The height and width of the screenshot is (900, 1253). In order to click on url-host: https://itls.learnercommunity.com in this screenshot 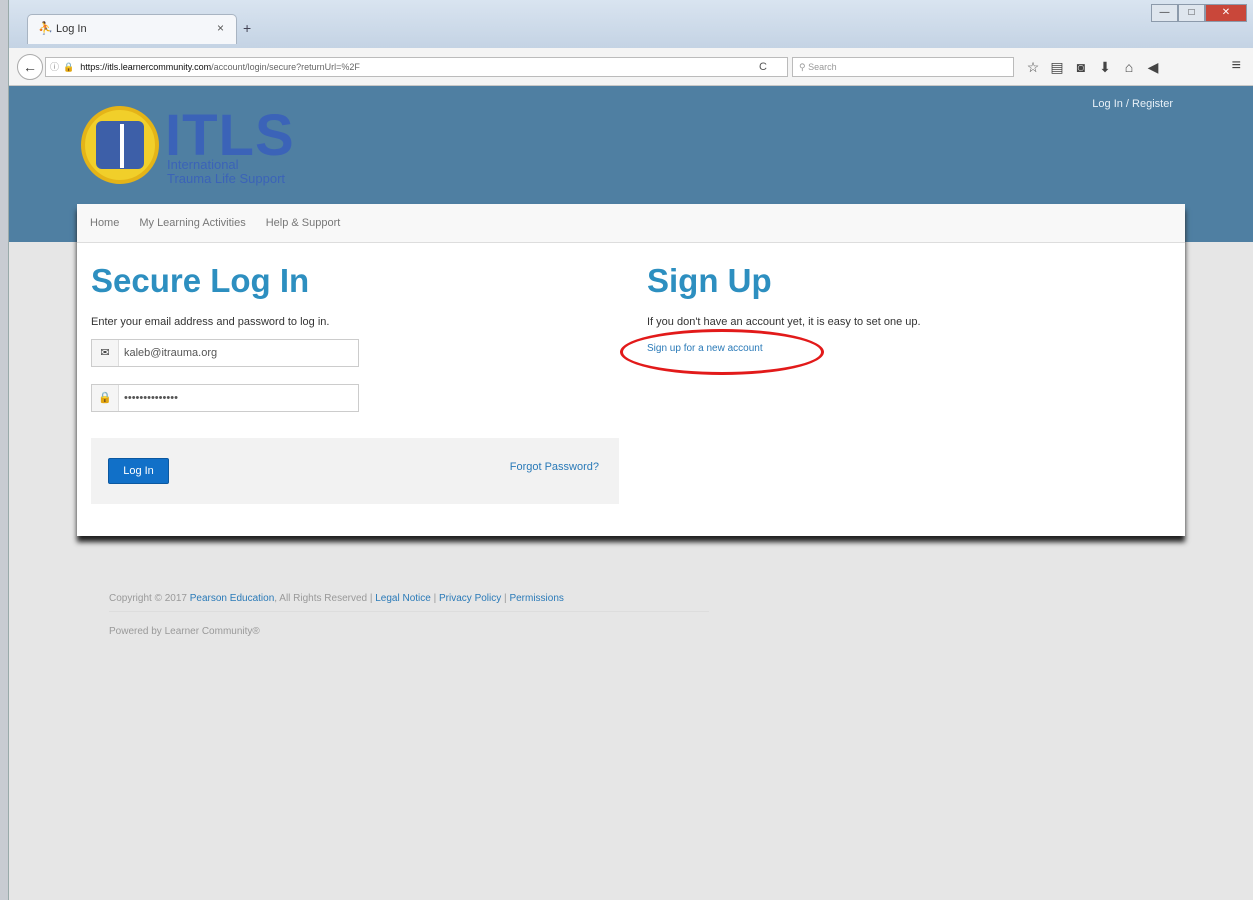, I will do `click(146, 67)`.